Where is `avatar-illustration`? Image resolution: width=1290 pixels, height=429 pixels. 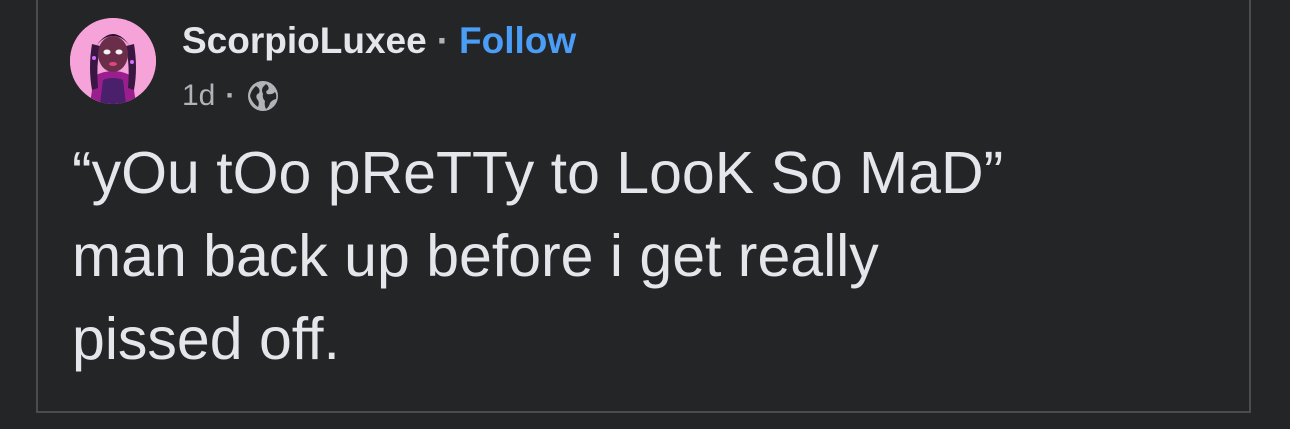 avatar-illustration is located at coordinates (113, 61).